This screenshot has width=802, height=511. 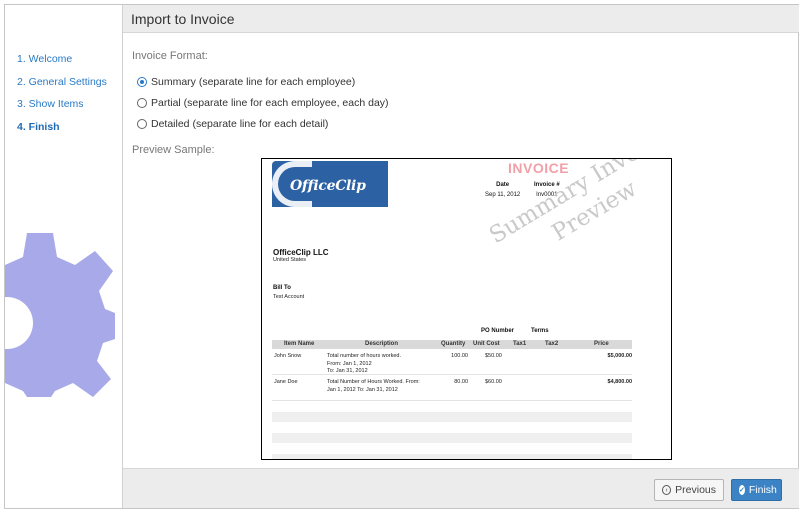 What do you see at coordinates (288, 292) in the screenshot?
I see `bill-to-block: Bill To Test Account` at bounding box center [288, 292].